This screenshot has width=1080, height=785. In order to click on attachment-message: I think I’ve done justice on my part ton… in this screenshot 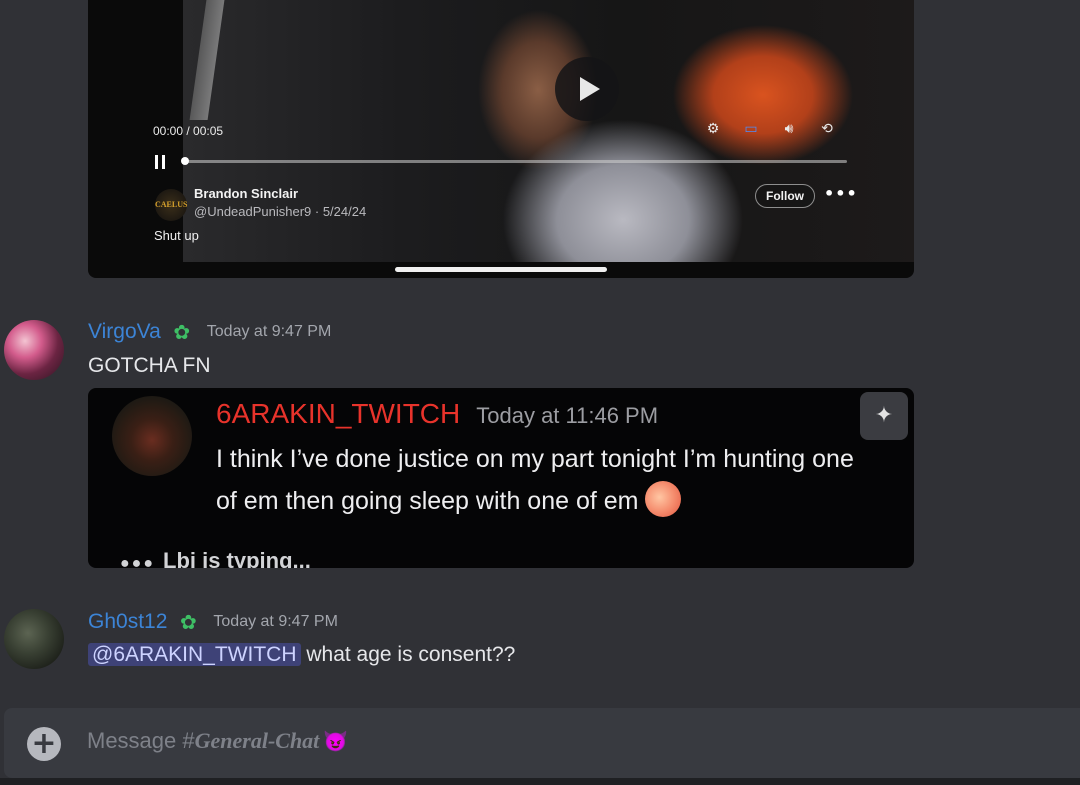, I will do `click(541, 480)`.